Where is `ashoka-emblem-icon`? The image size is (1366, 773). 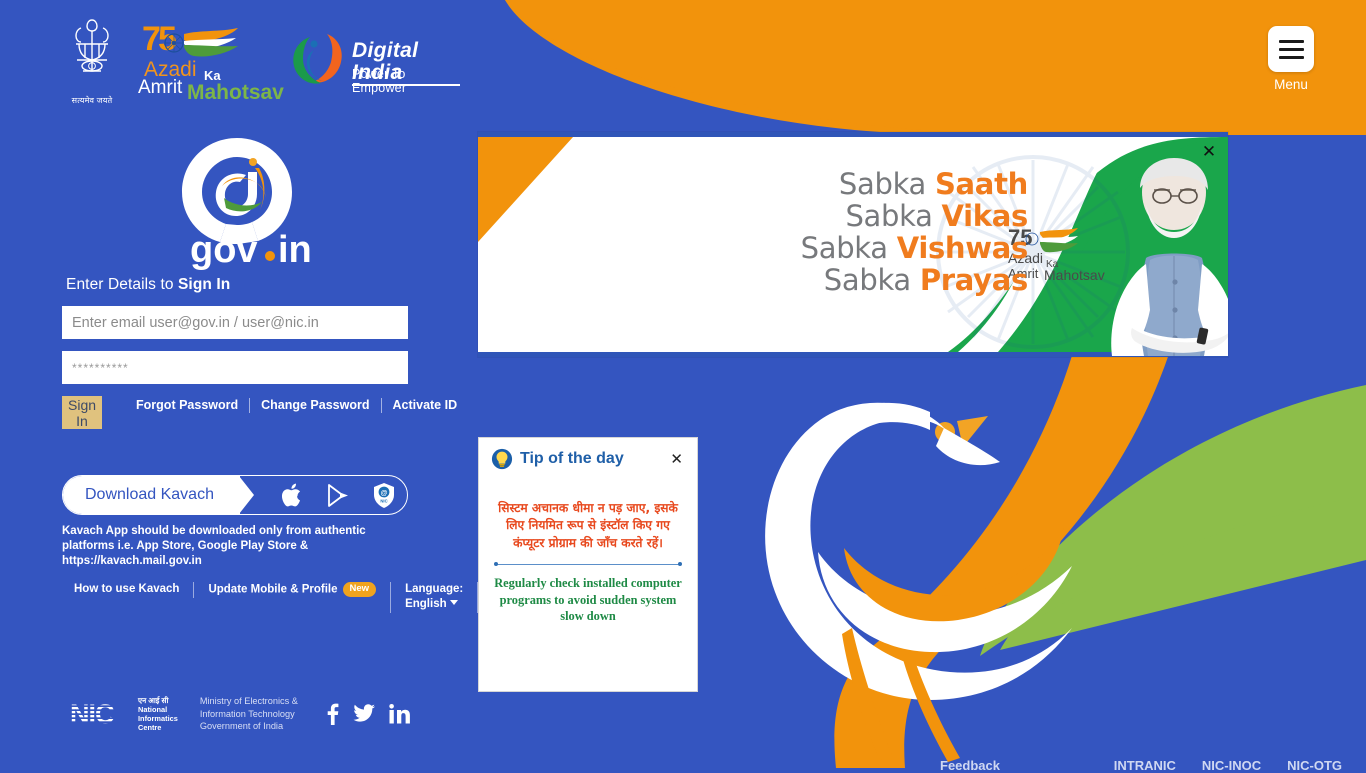
ashoka-emblem-icon is located at coordinates (92, 45).